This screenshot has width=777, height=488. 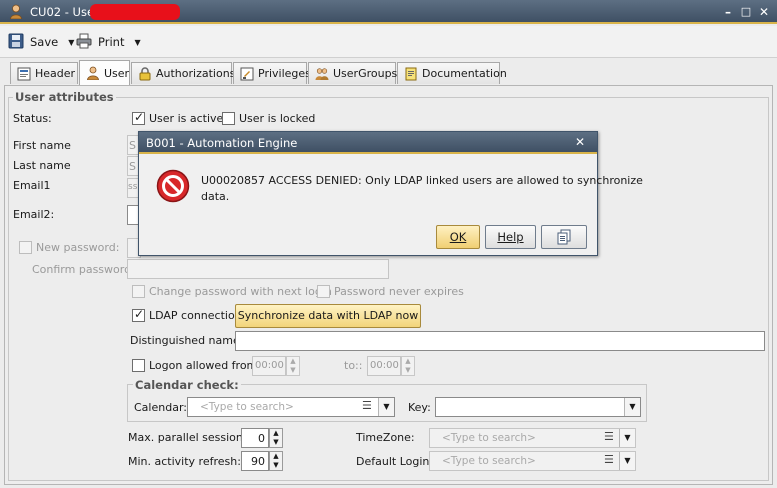 What do you see at coordinates (258, 269) in the screenshot?
I see `confirm-password-field` at bounding box center [258, 269].